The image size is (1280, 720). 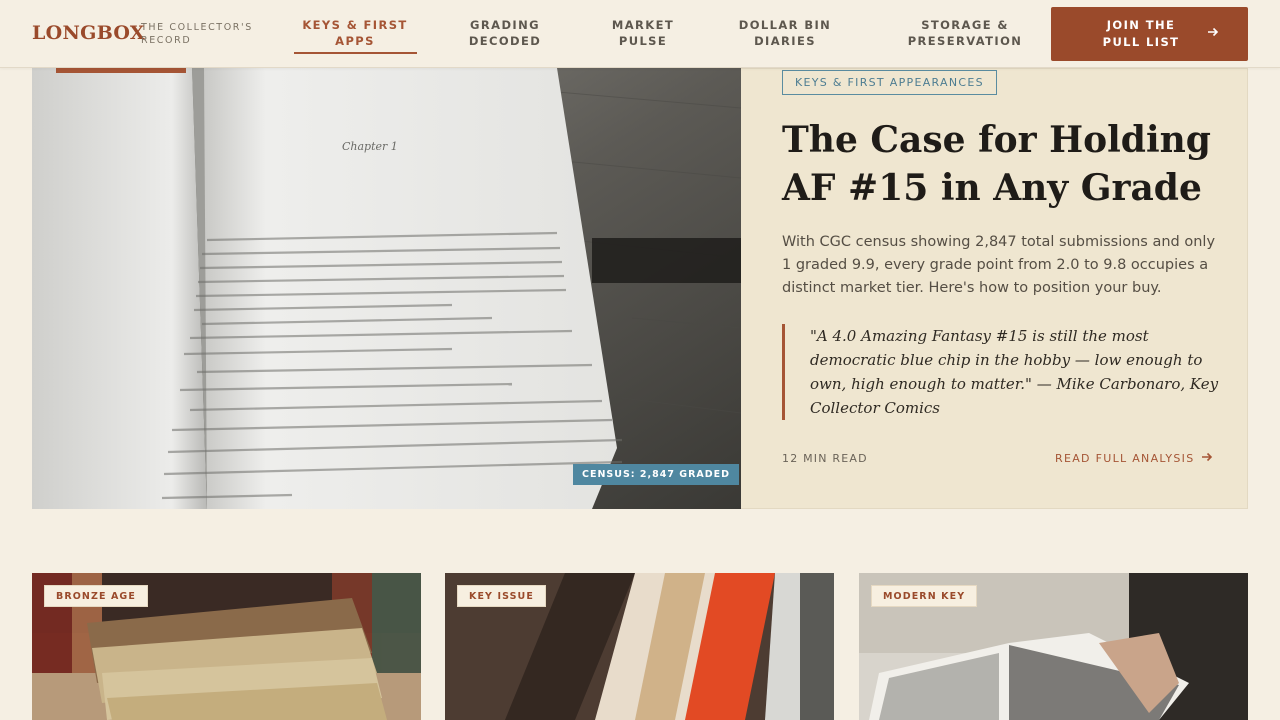 I want to click on site-tagline: THE COLLECTOR'S RECORD, so click(x=197, y=34).